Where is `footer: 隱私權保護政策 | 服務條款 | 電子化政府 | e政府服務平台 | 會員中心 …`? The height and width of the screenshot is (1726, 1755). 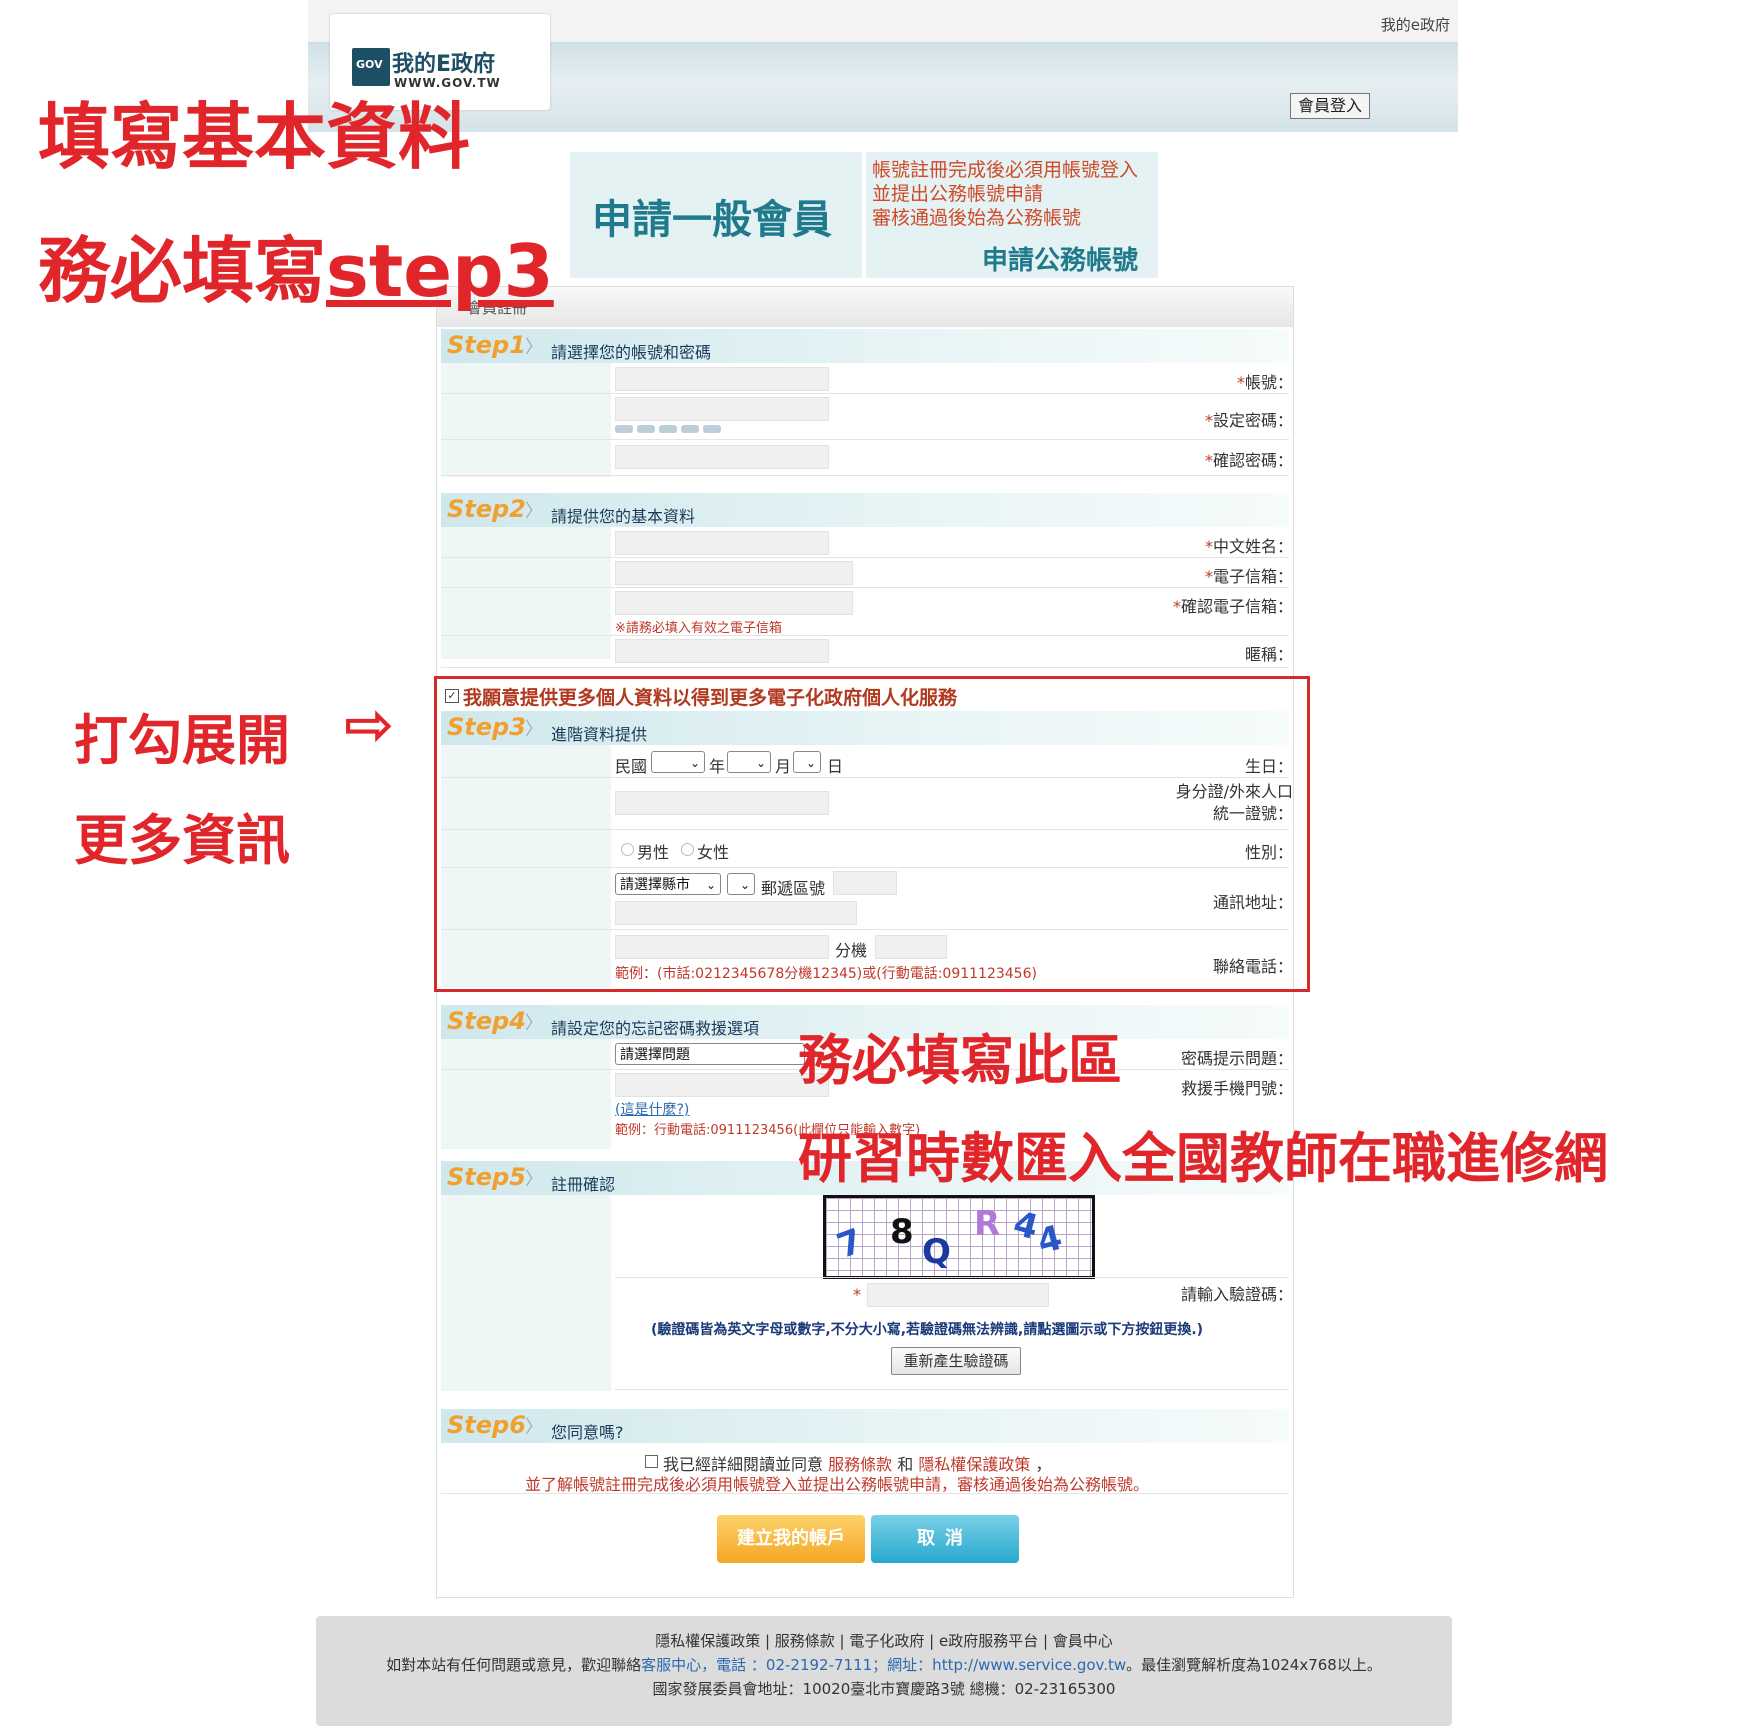 footer: 隱私權保護政策 | 服務條款 | 電子化政府 | e政府服務平台 | 會員中心 … is located at coordinates (884, 1671).